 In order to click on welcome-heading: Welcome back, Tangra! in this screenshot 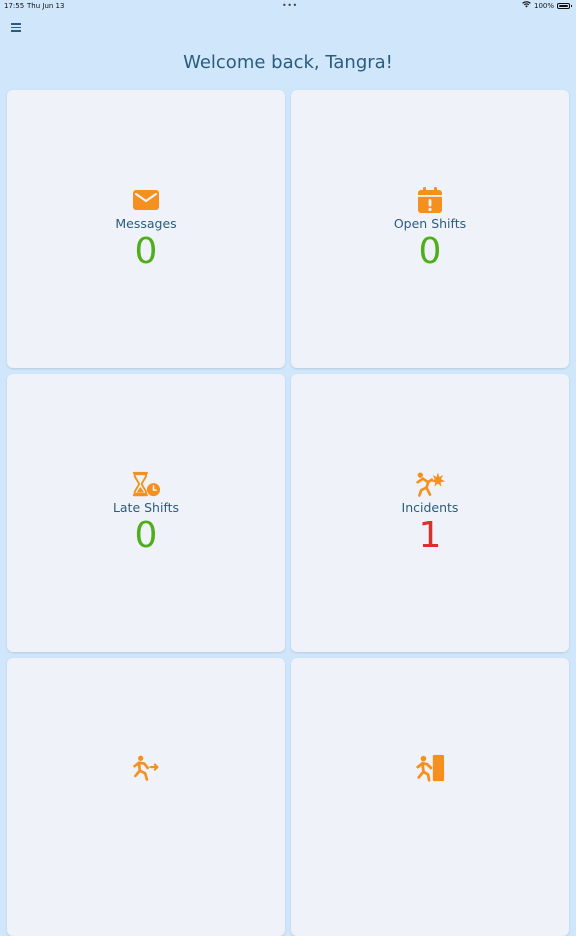, I will do `click(288, 62)`.